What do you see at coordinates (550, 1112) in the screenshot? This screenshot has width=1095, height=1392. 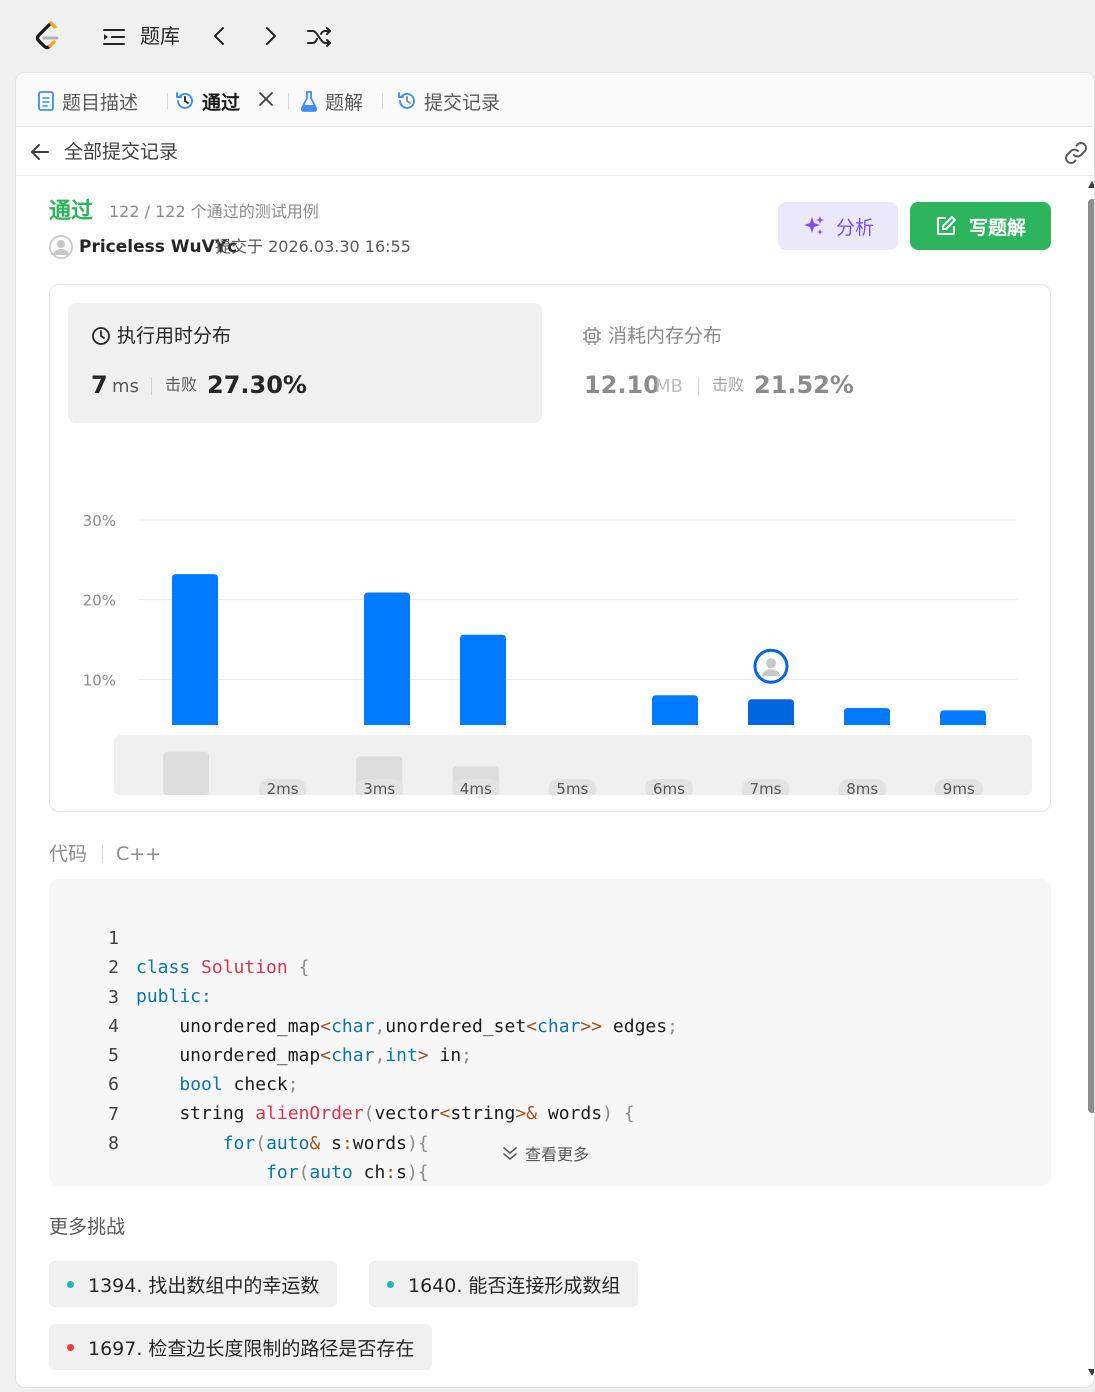 I see `code-line: 7 for(auto& s:words){` at bounding box center [550, 1112].